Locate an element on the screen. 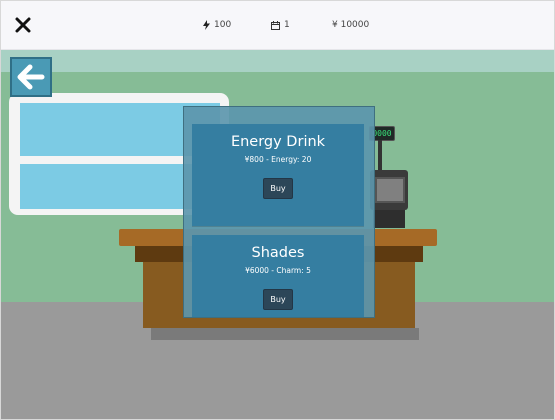 Image resolution: width=555 pixels, height=420 pixels. top-bar: 100 1 ¥ 10000 is located at coordinates (277, 25).